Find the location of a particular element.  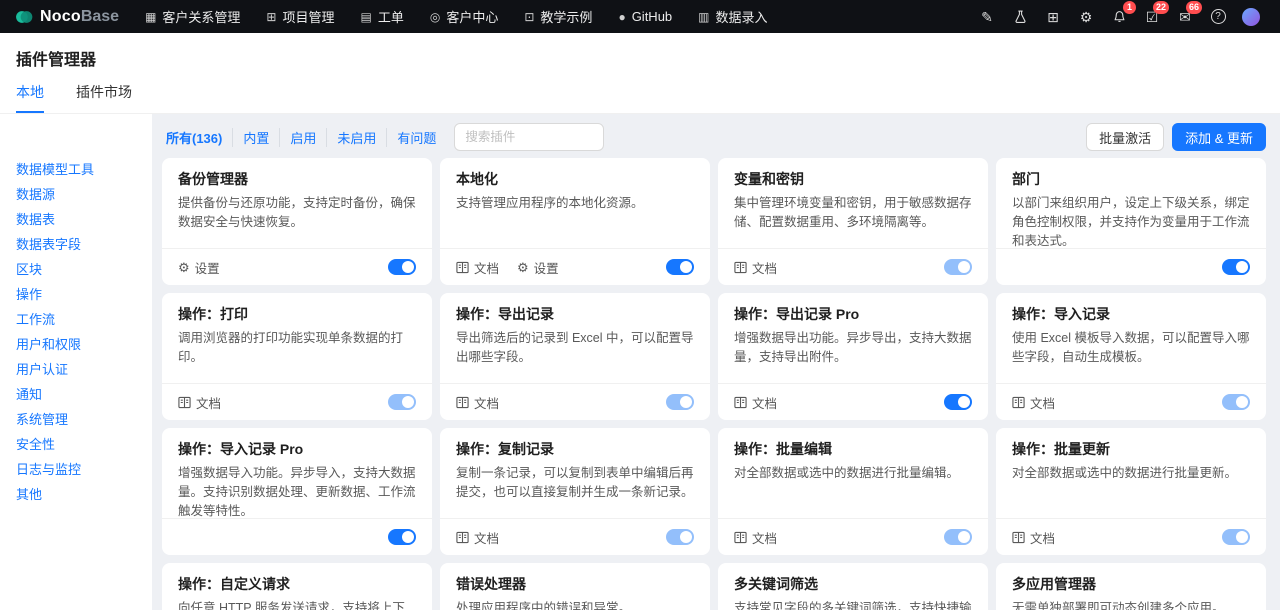

filter-problems: 有问题 is located at coordinates (416, 137).